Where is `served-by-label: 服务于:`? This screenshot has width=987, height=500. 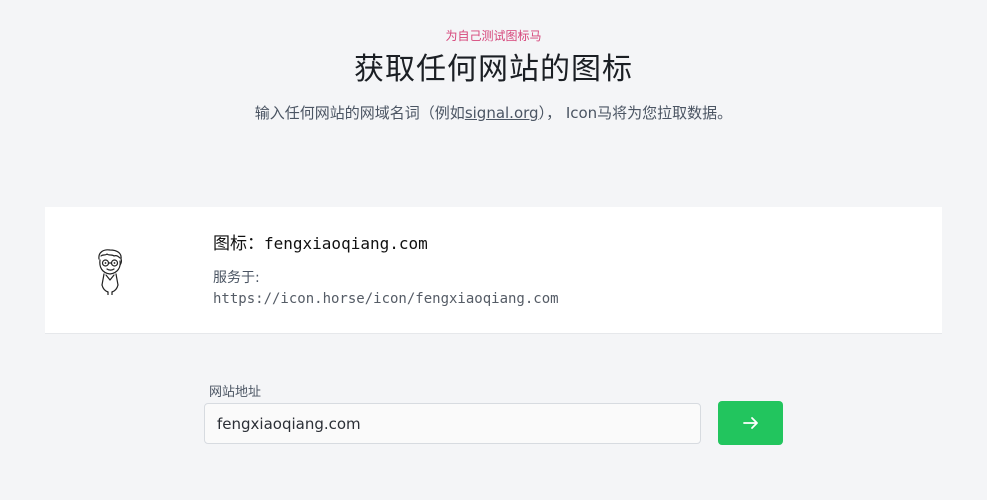
served-by-label: 服务于: is located at coordinates (236, 278).